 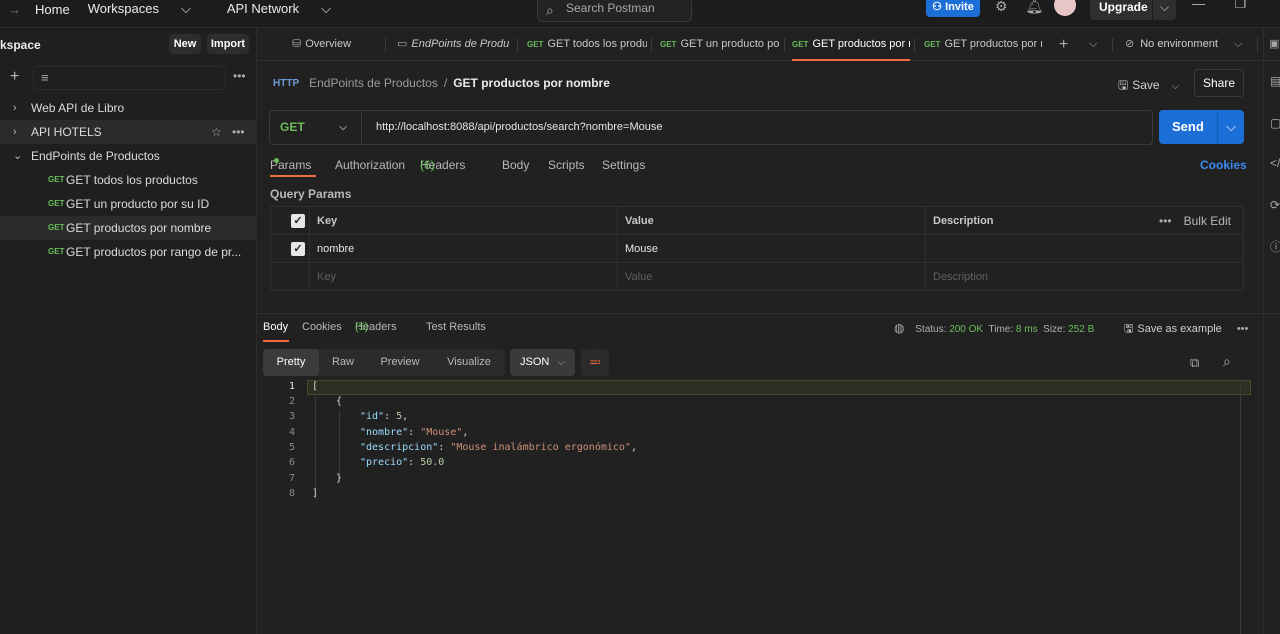 What do you see at coordinates (515, 165) in the screenshot?
I see `tab-body: Body` at bounding box center [515, 165].